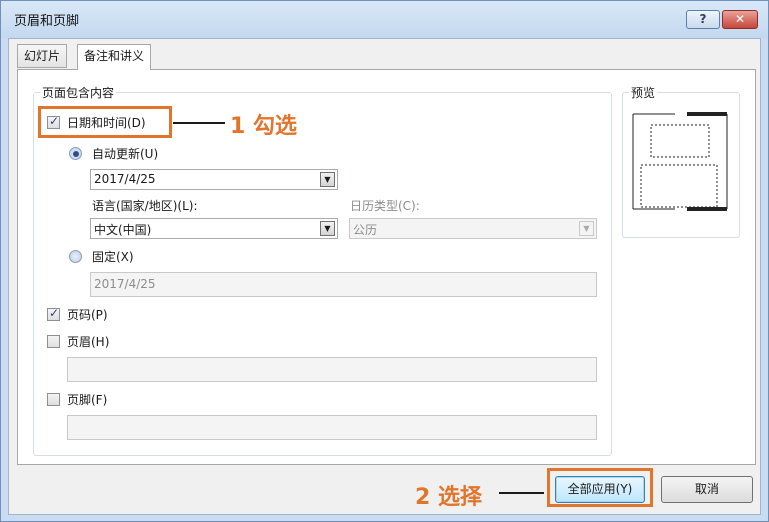  Describe the element at coordinates (332, 369) in the screenshot. I see `header-text-field` at that location.